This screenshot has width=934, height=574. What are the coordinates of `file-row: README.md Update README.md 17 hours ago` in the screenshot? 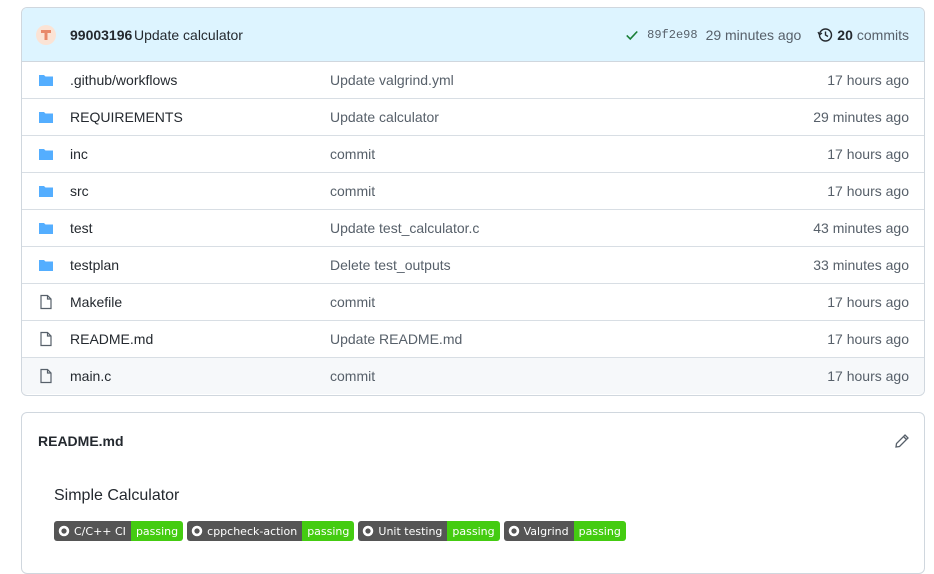 It's located at (473, 338).